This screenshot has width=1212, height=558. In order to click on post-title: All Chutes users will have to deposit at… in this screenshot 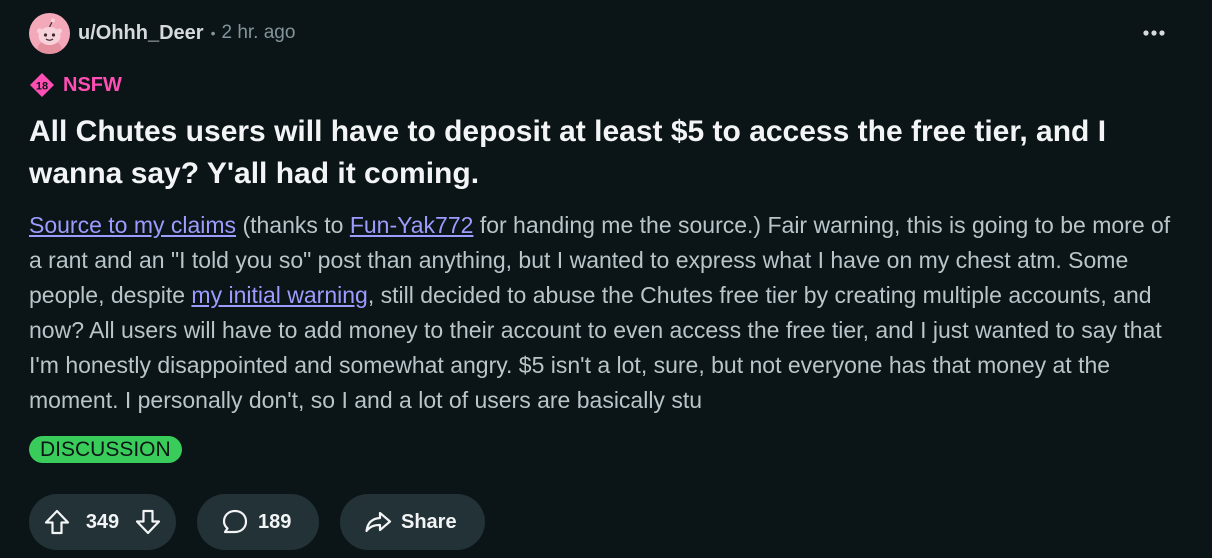, I will do `click(604, 153)`.